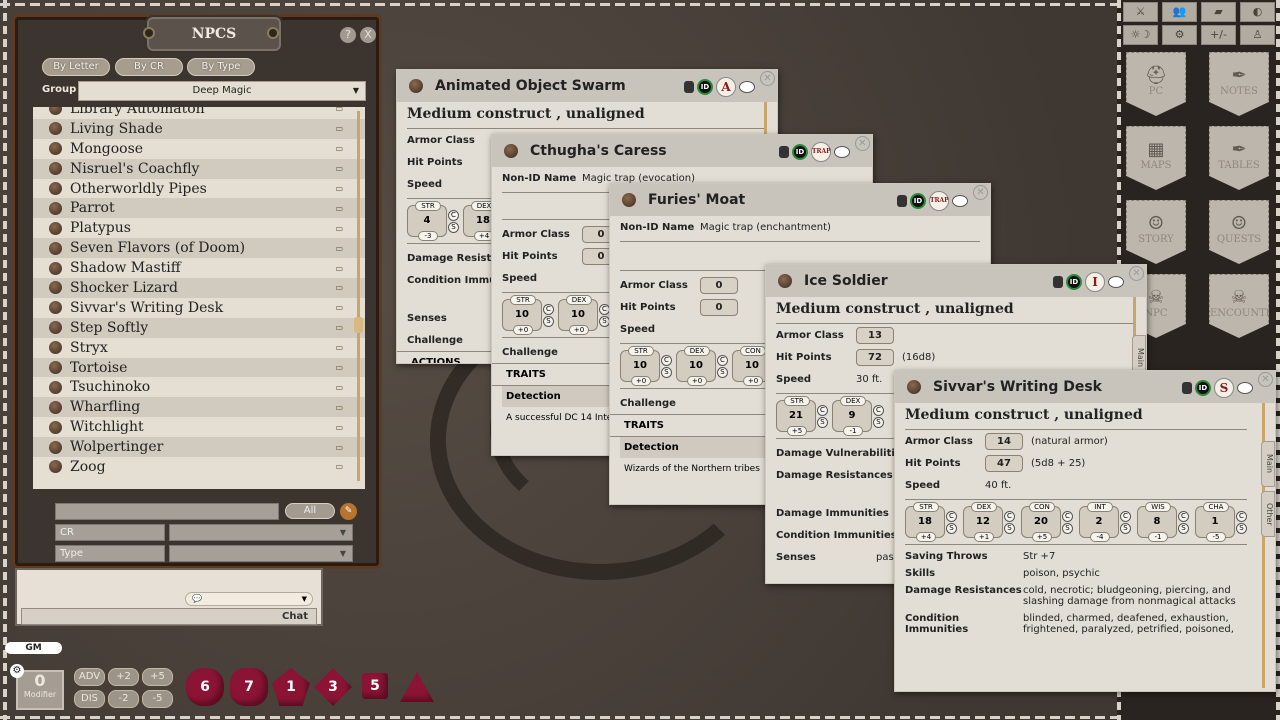 The image size is (1280, 720). Describe the element at coordinates (1156, 158) in the screenshot. I see `sidebar-button-maps: ▦ MAPS` at that location.